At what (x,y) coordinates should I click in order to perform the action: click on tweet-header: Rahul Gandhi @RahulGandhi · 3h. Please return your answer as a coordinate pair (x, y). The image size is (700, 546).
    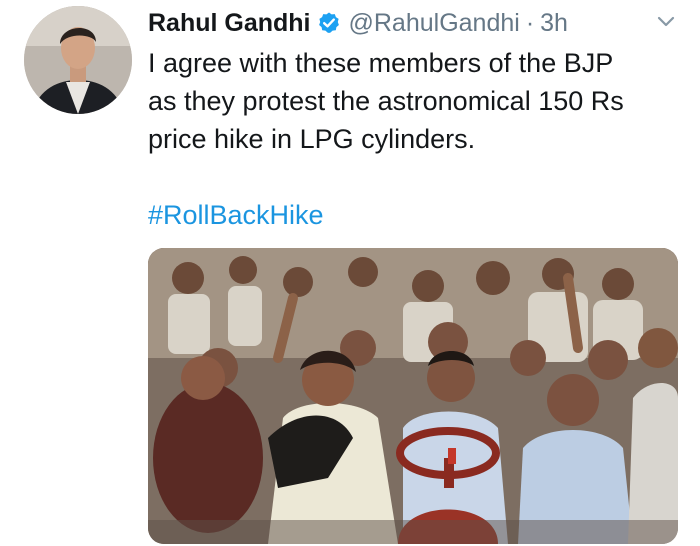
    Looking at the image, I should click on (358, 23).